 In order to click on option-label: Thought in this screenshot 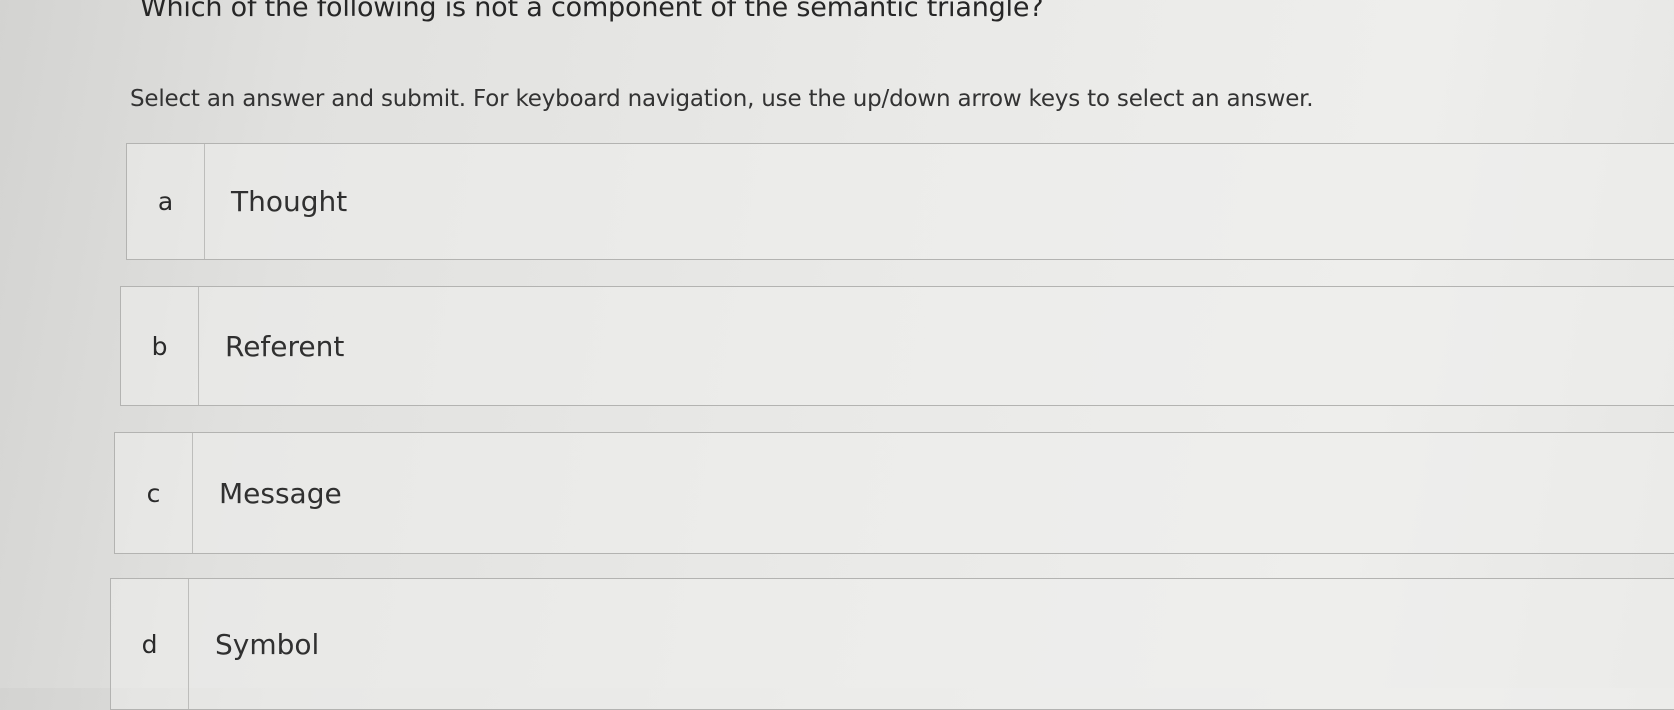, I will do `click(289, 201)`.